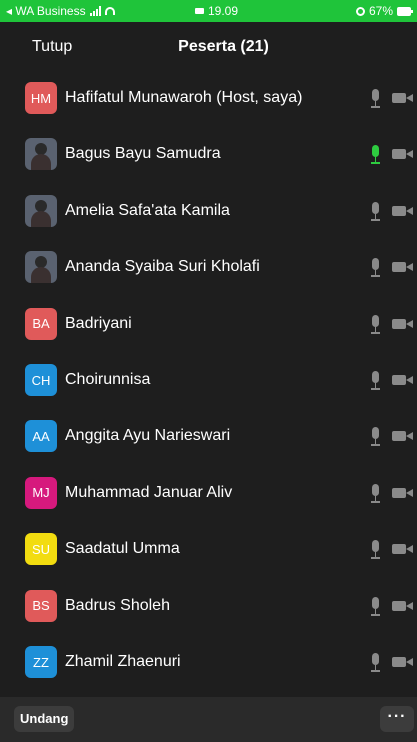  What do you see at coordinates (208, 549) in the screenshot?
I see `participant-row: SU Saadatul Umma` at bounding box center [208, 549].